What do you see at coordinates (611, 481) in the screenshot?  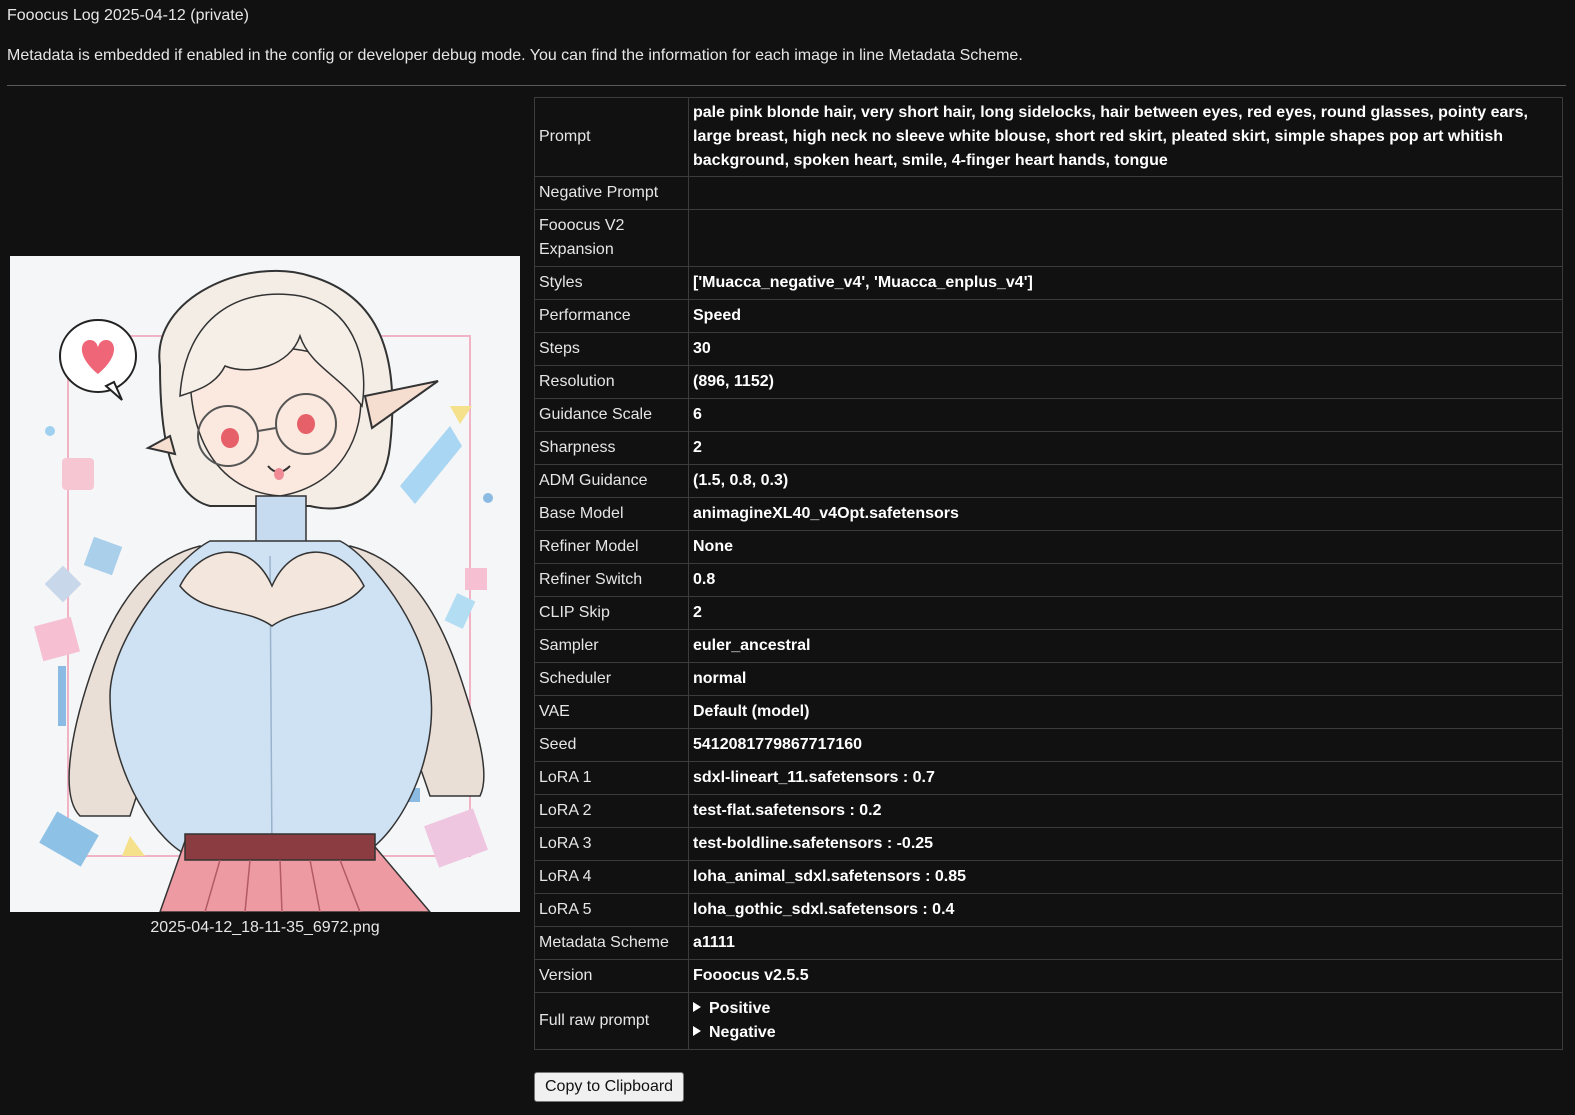 I see `row-key: ADM Guidance` at bounding box center [611, 481].